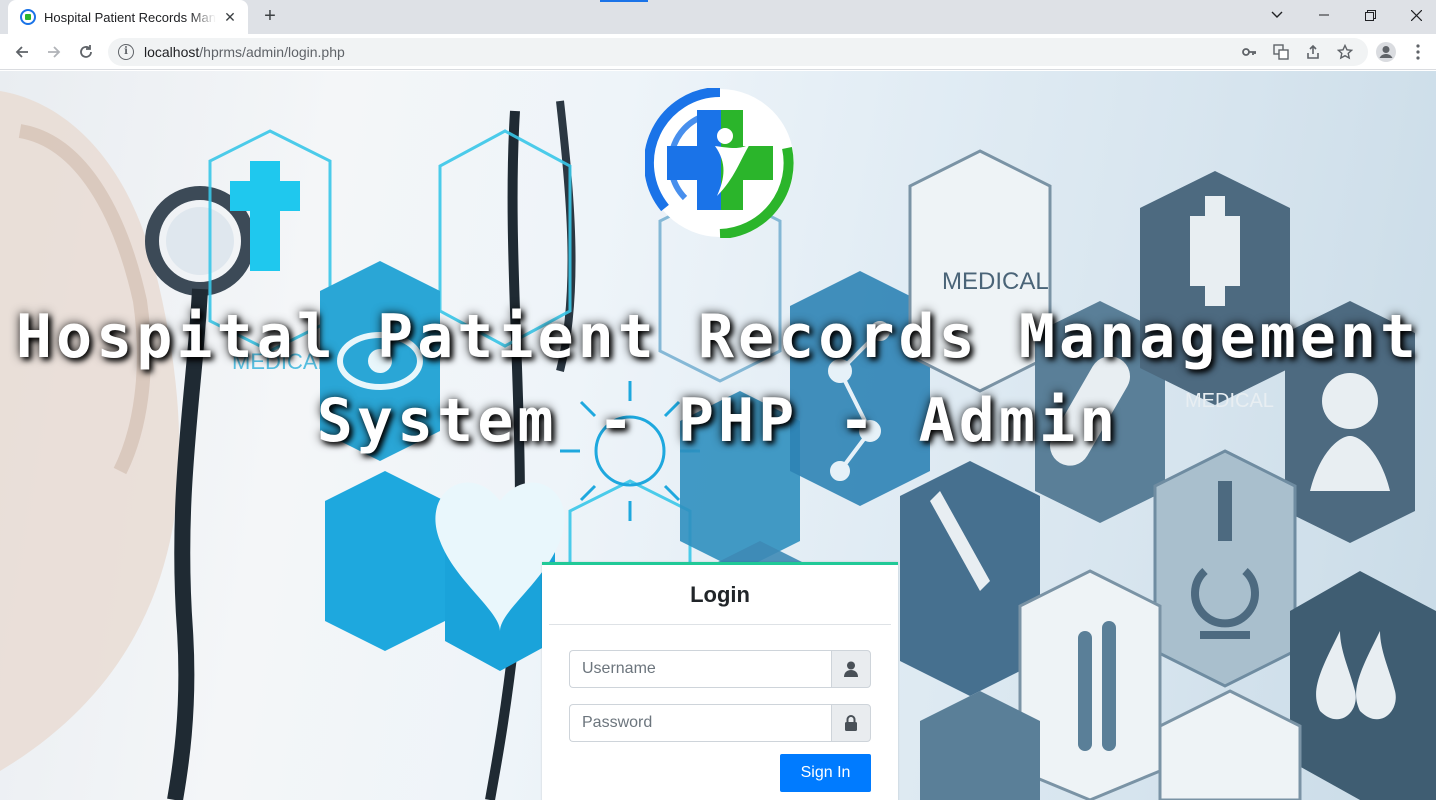  What do you see at coordinates (1281, 52) in the screenshot?
I see `translate-icon` at bounding box center [1281, 52].